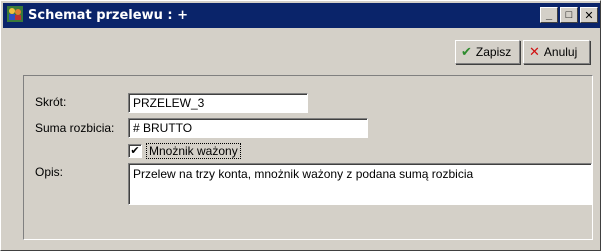 The height and width of the screenshot is (251, 601). Describe the element at coordinates (466, 51) in the screenshot. I see `check-icon: ✔` at that location.